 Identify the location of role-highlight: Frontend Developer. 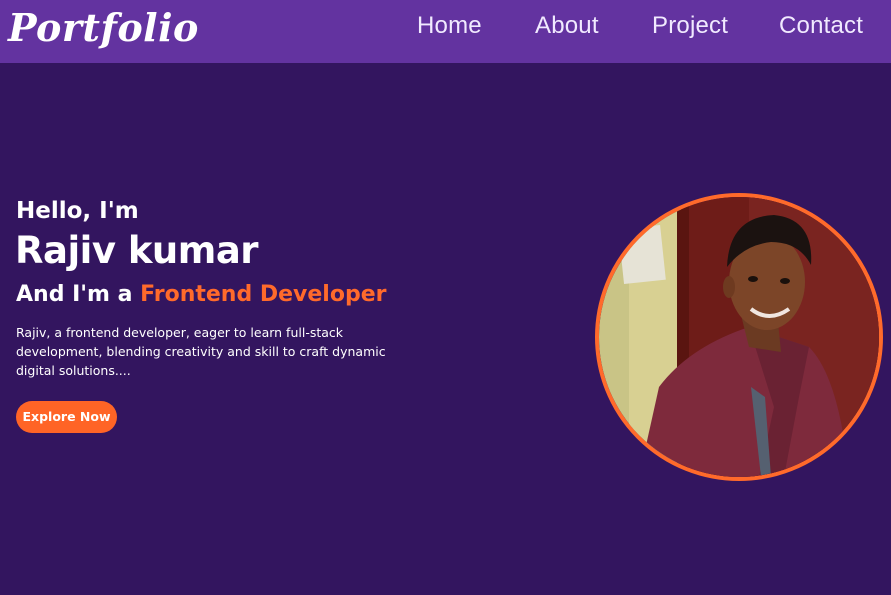
(263, 294).